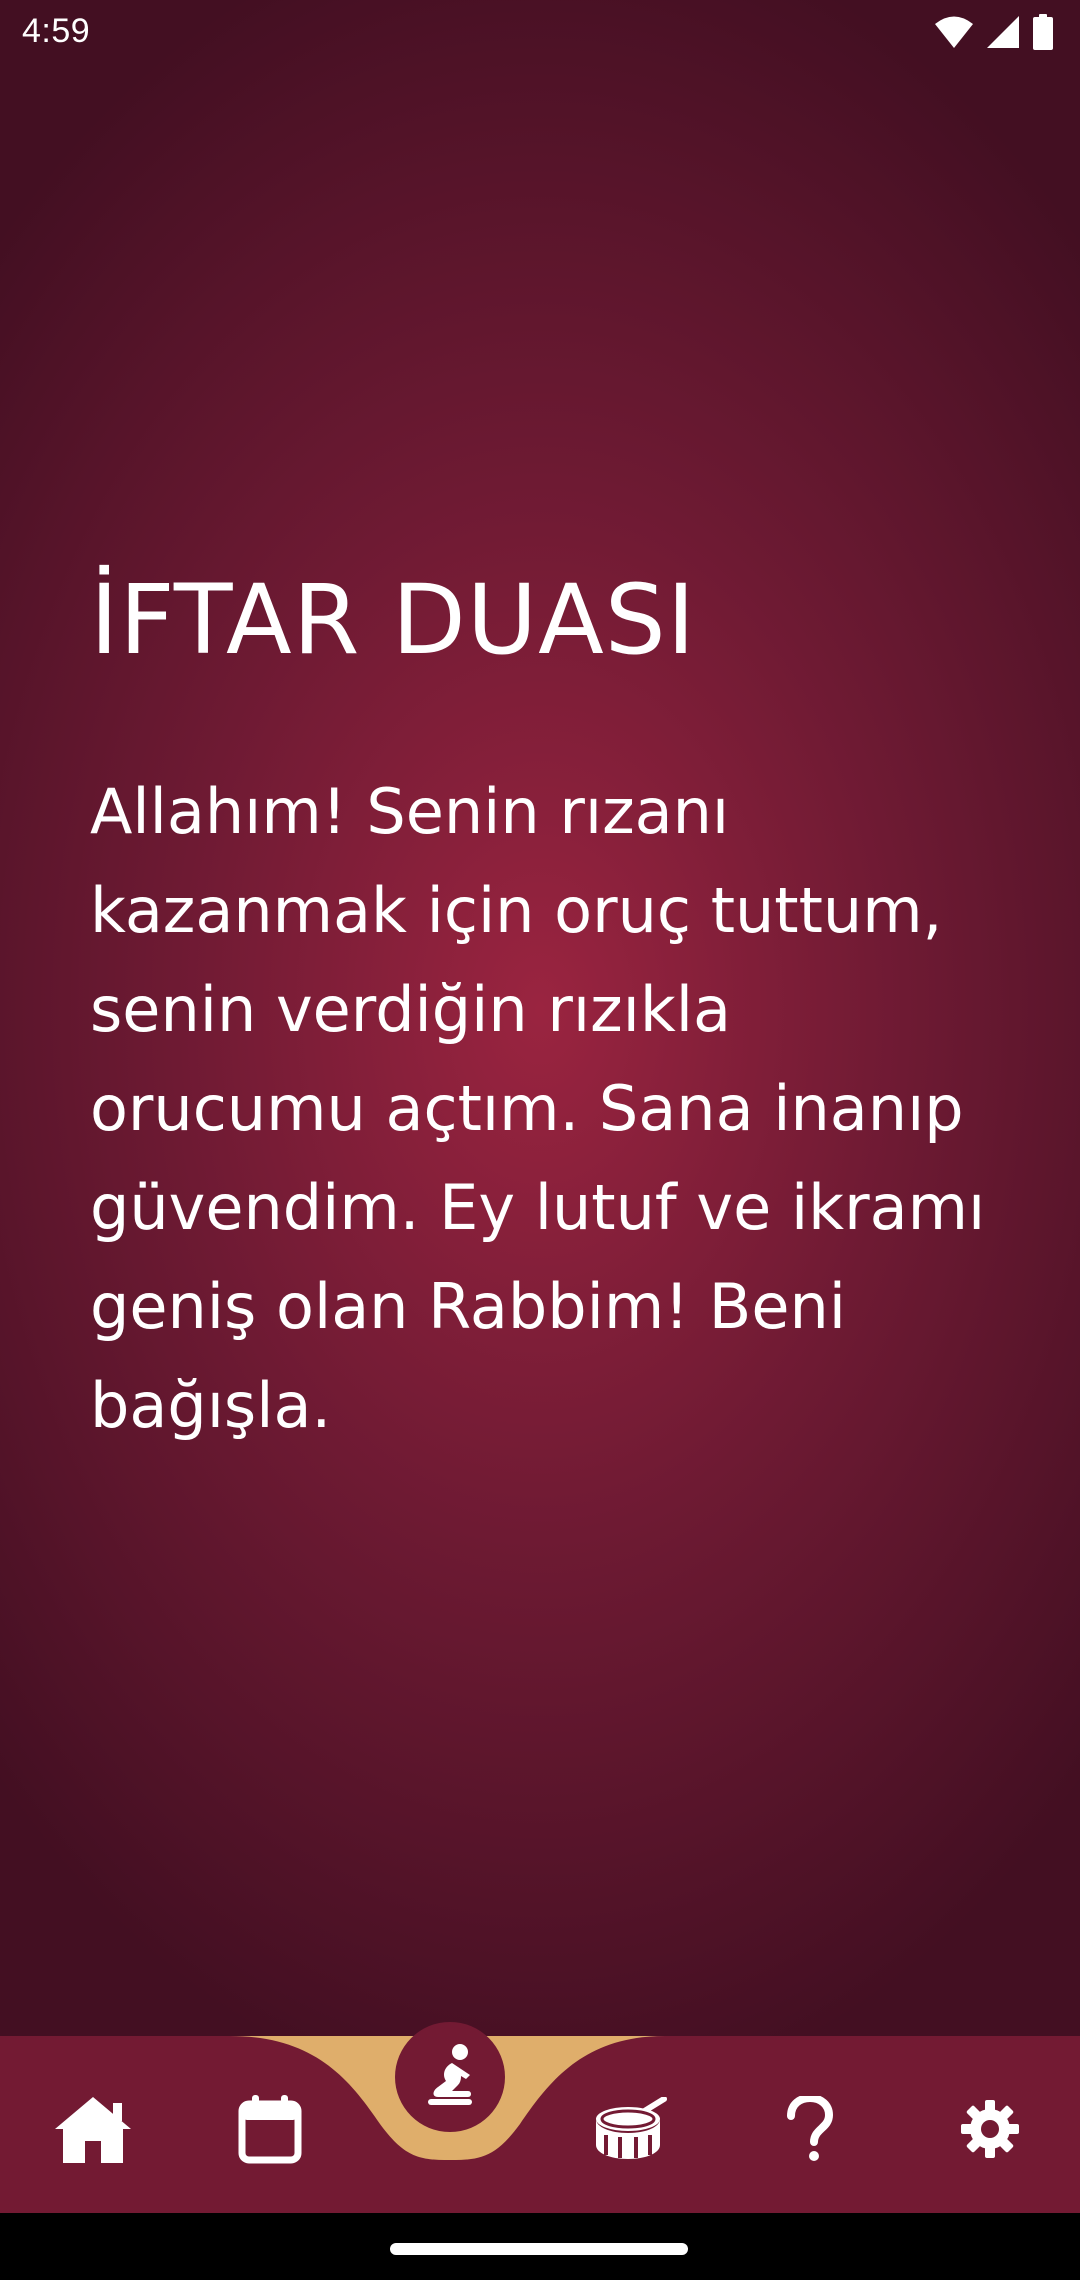  I want to click on signal-icon, so click(1003, 34).